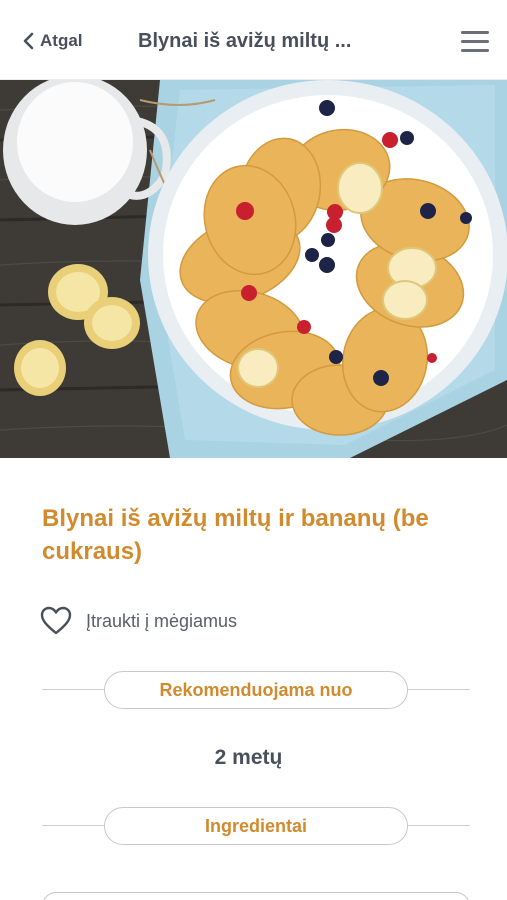 Image resolution: width=507 pixels, height=900 pixels. I want to click on favorite-label: Įtraukti į mėgiamus, so click(162, 620).